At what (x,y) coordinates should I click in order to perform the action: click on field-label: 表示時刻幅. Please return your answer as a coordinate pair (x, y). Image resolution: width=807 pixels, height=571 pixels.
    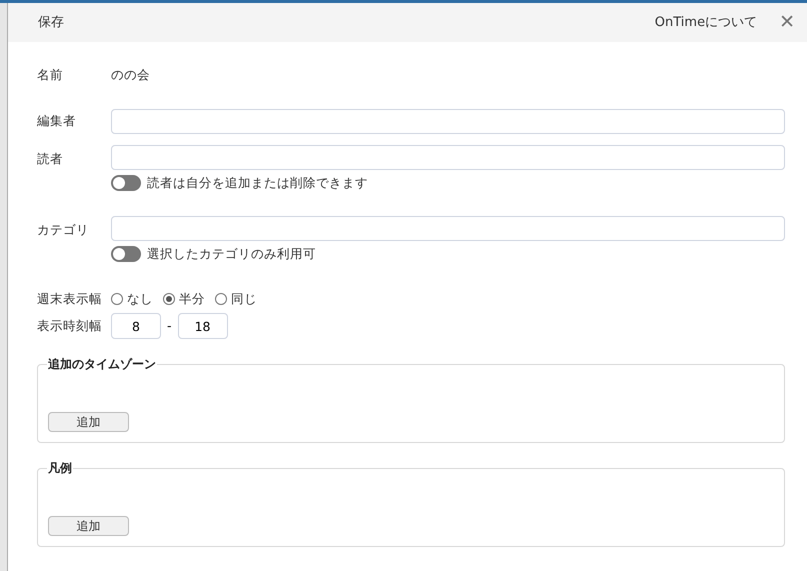
    Looking at the image, I should click on (70, 325).